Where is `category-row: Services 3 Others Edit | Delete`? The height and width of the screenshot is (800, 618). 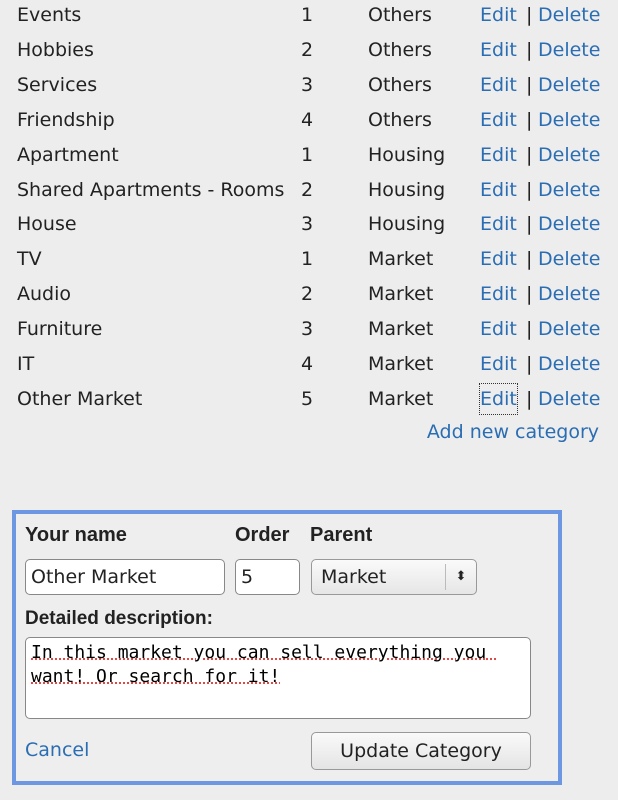
category-row: Services 3 Others Edit | Delete is located at coordinates (309, 85).